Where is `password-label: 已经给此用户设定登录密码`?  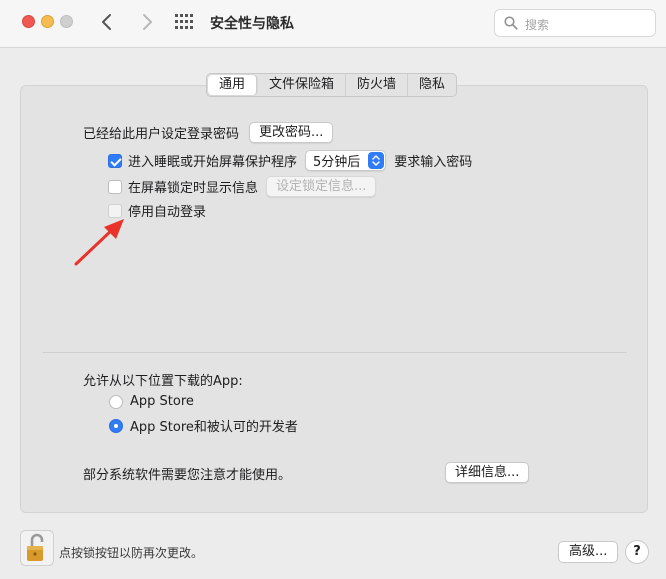 password-label: 已经给此用户设定登录密码 is located at coordinates (161, 134).